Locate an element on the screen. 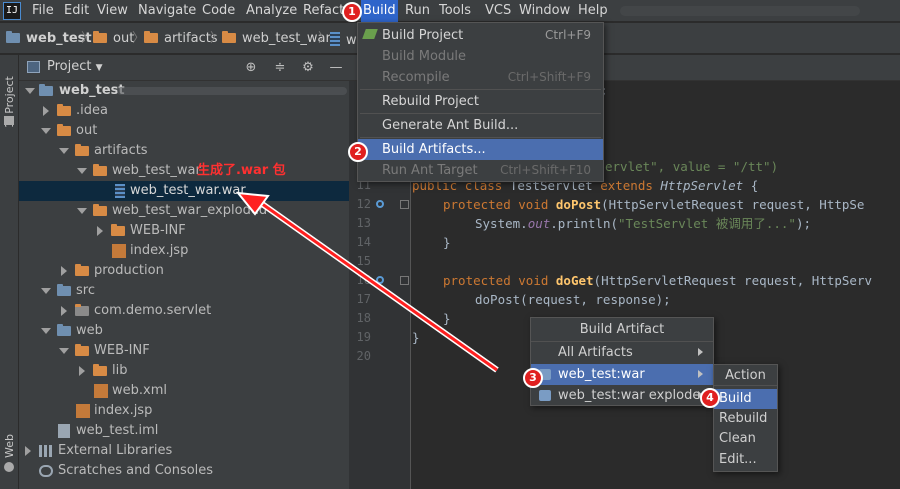  annotation-arrow-head is located at coordinates (252, 203).